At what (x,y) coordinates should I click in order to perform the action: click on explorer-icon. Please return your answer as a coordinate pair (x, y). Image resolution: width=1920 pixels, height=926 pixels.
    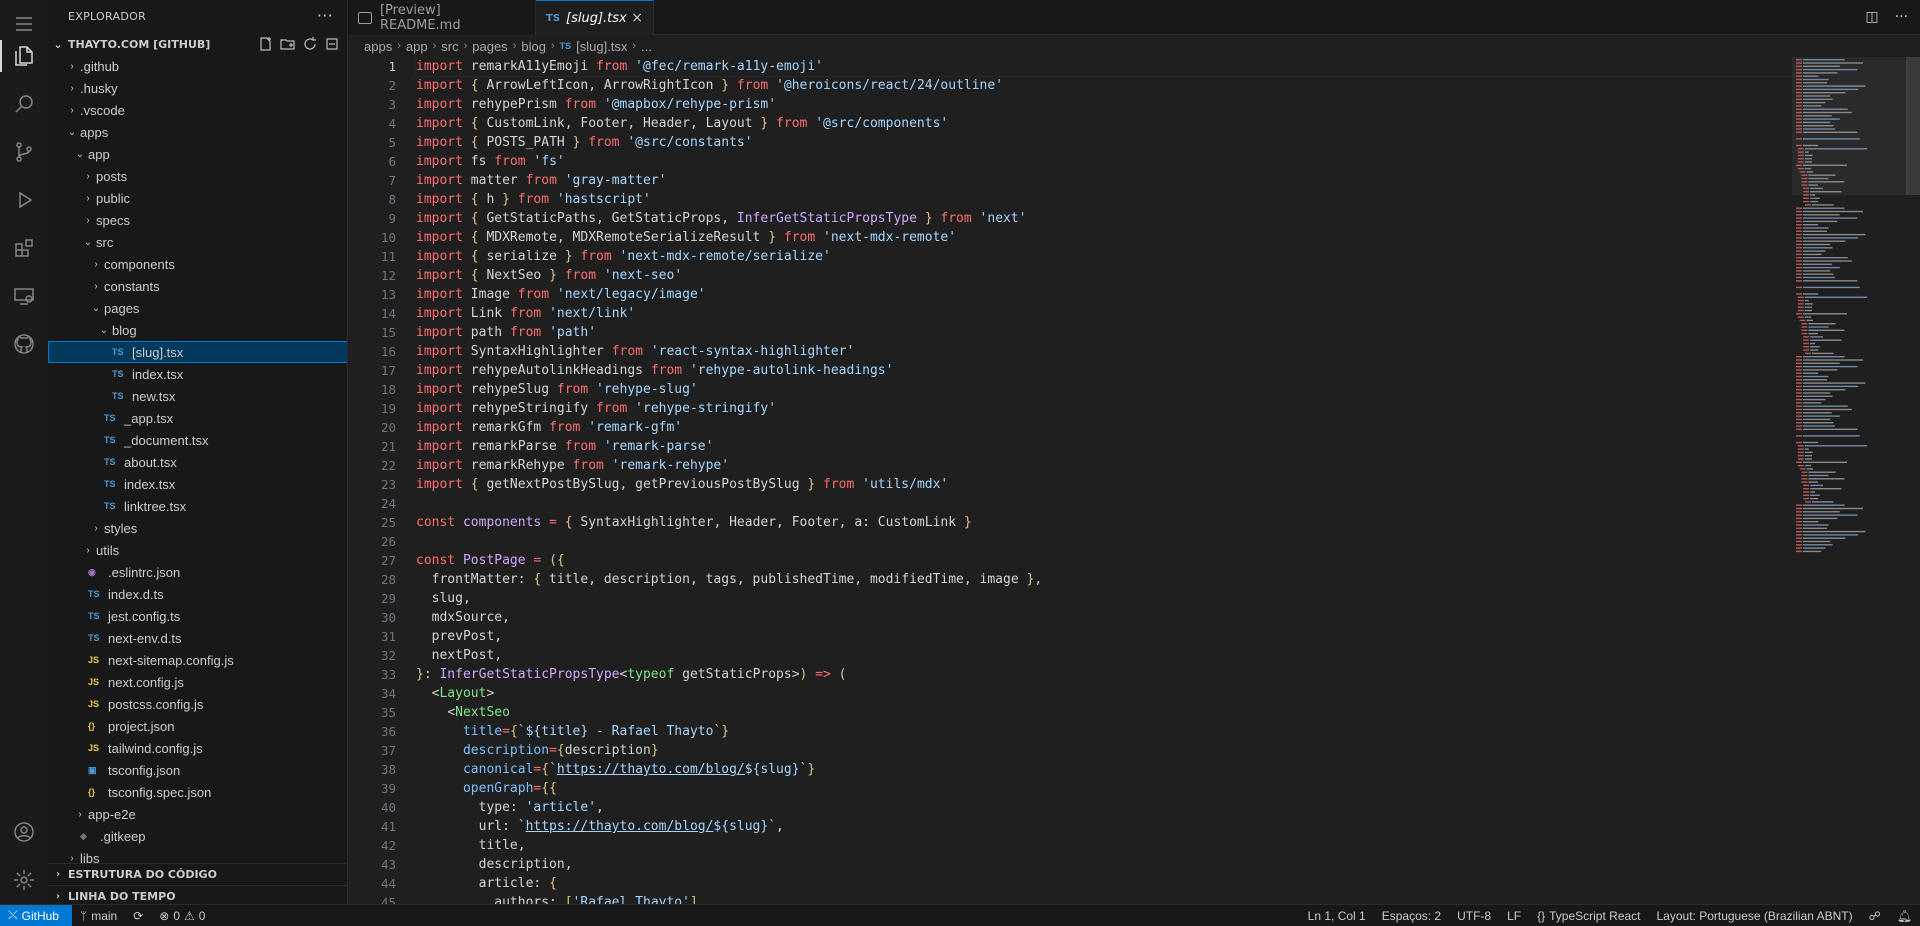
    Looking at the image, I should click on (24, 56).